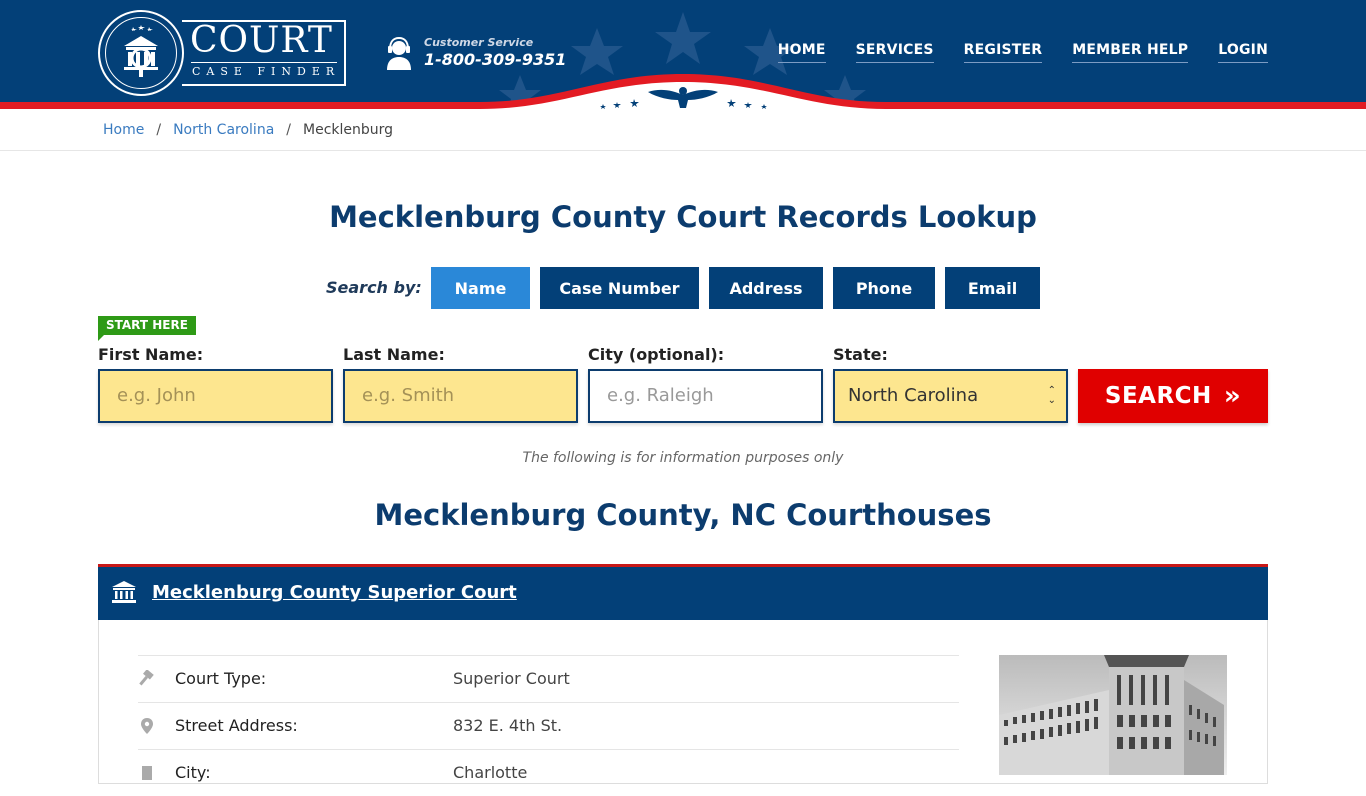 Image resolution: width=1366 pixels, height=796 pixels. What do you see at coordinates (236, 725) in the screenshot?
I see `detail-key: Street Address:` at bounding box center [236, 725].